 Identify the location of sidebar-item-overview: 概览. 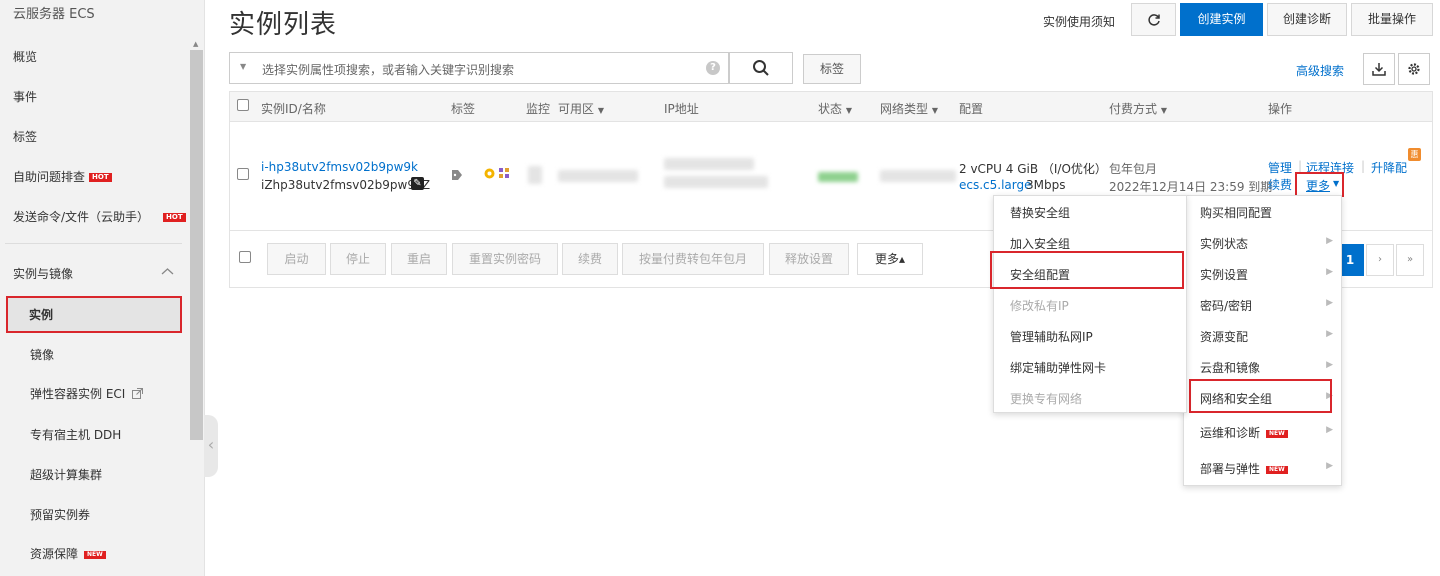
(25, 56).